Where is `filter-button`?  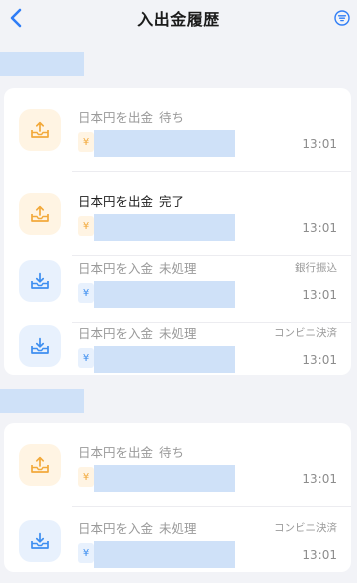
filter-button is located at coordinates (342, 18).